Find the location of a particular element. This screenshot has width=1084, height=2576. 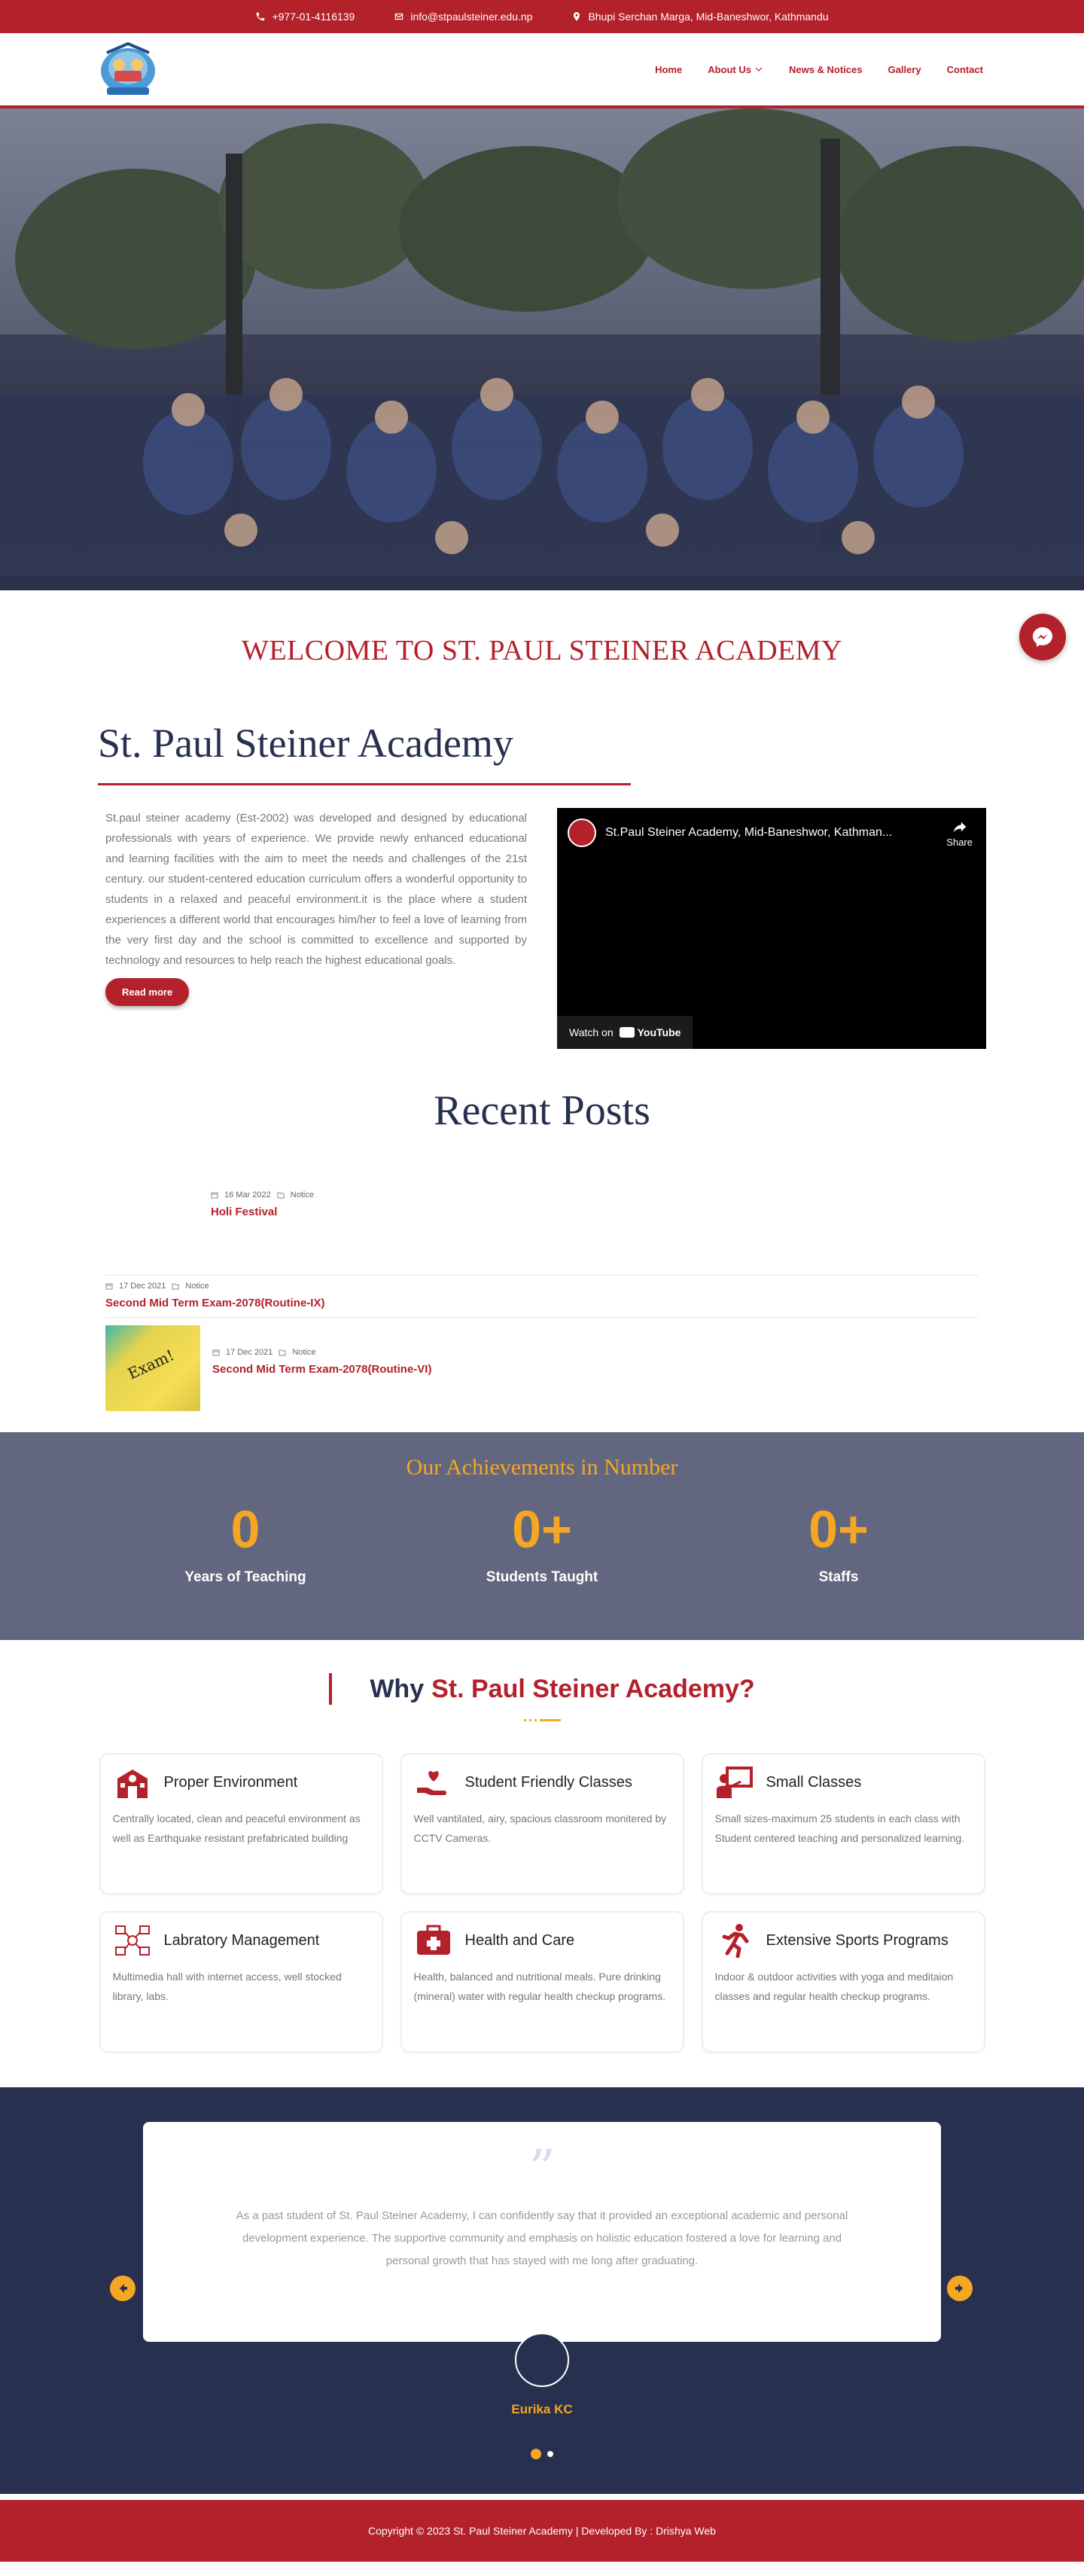

list-item: 16 Mar 2022 Notice Holi Festival is located at coordinates (542, 1232).